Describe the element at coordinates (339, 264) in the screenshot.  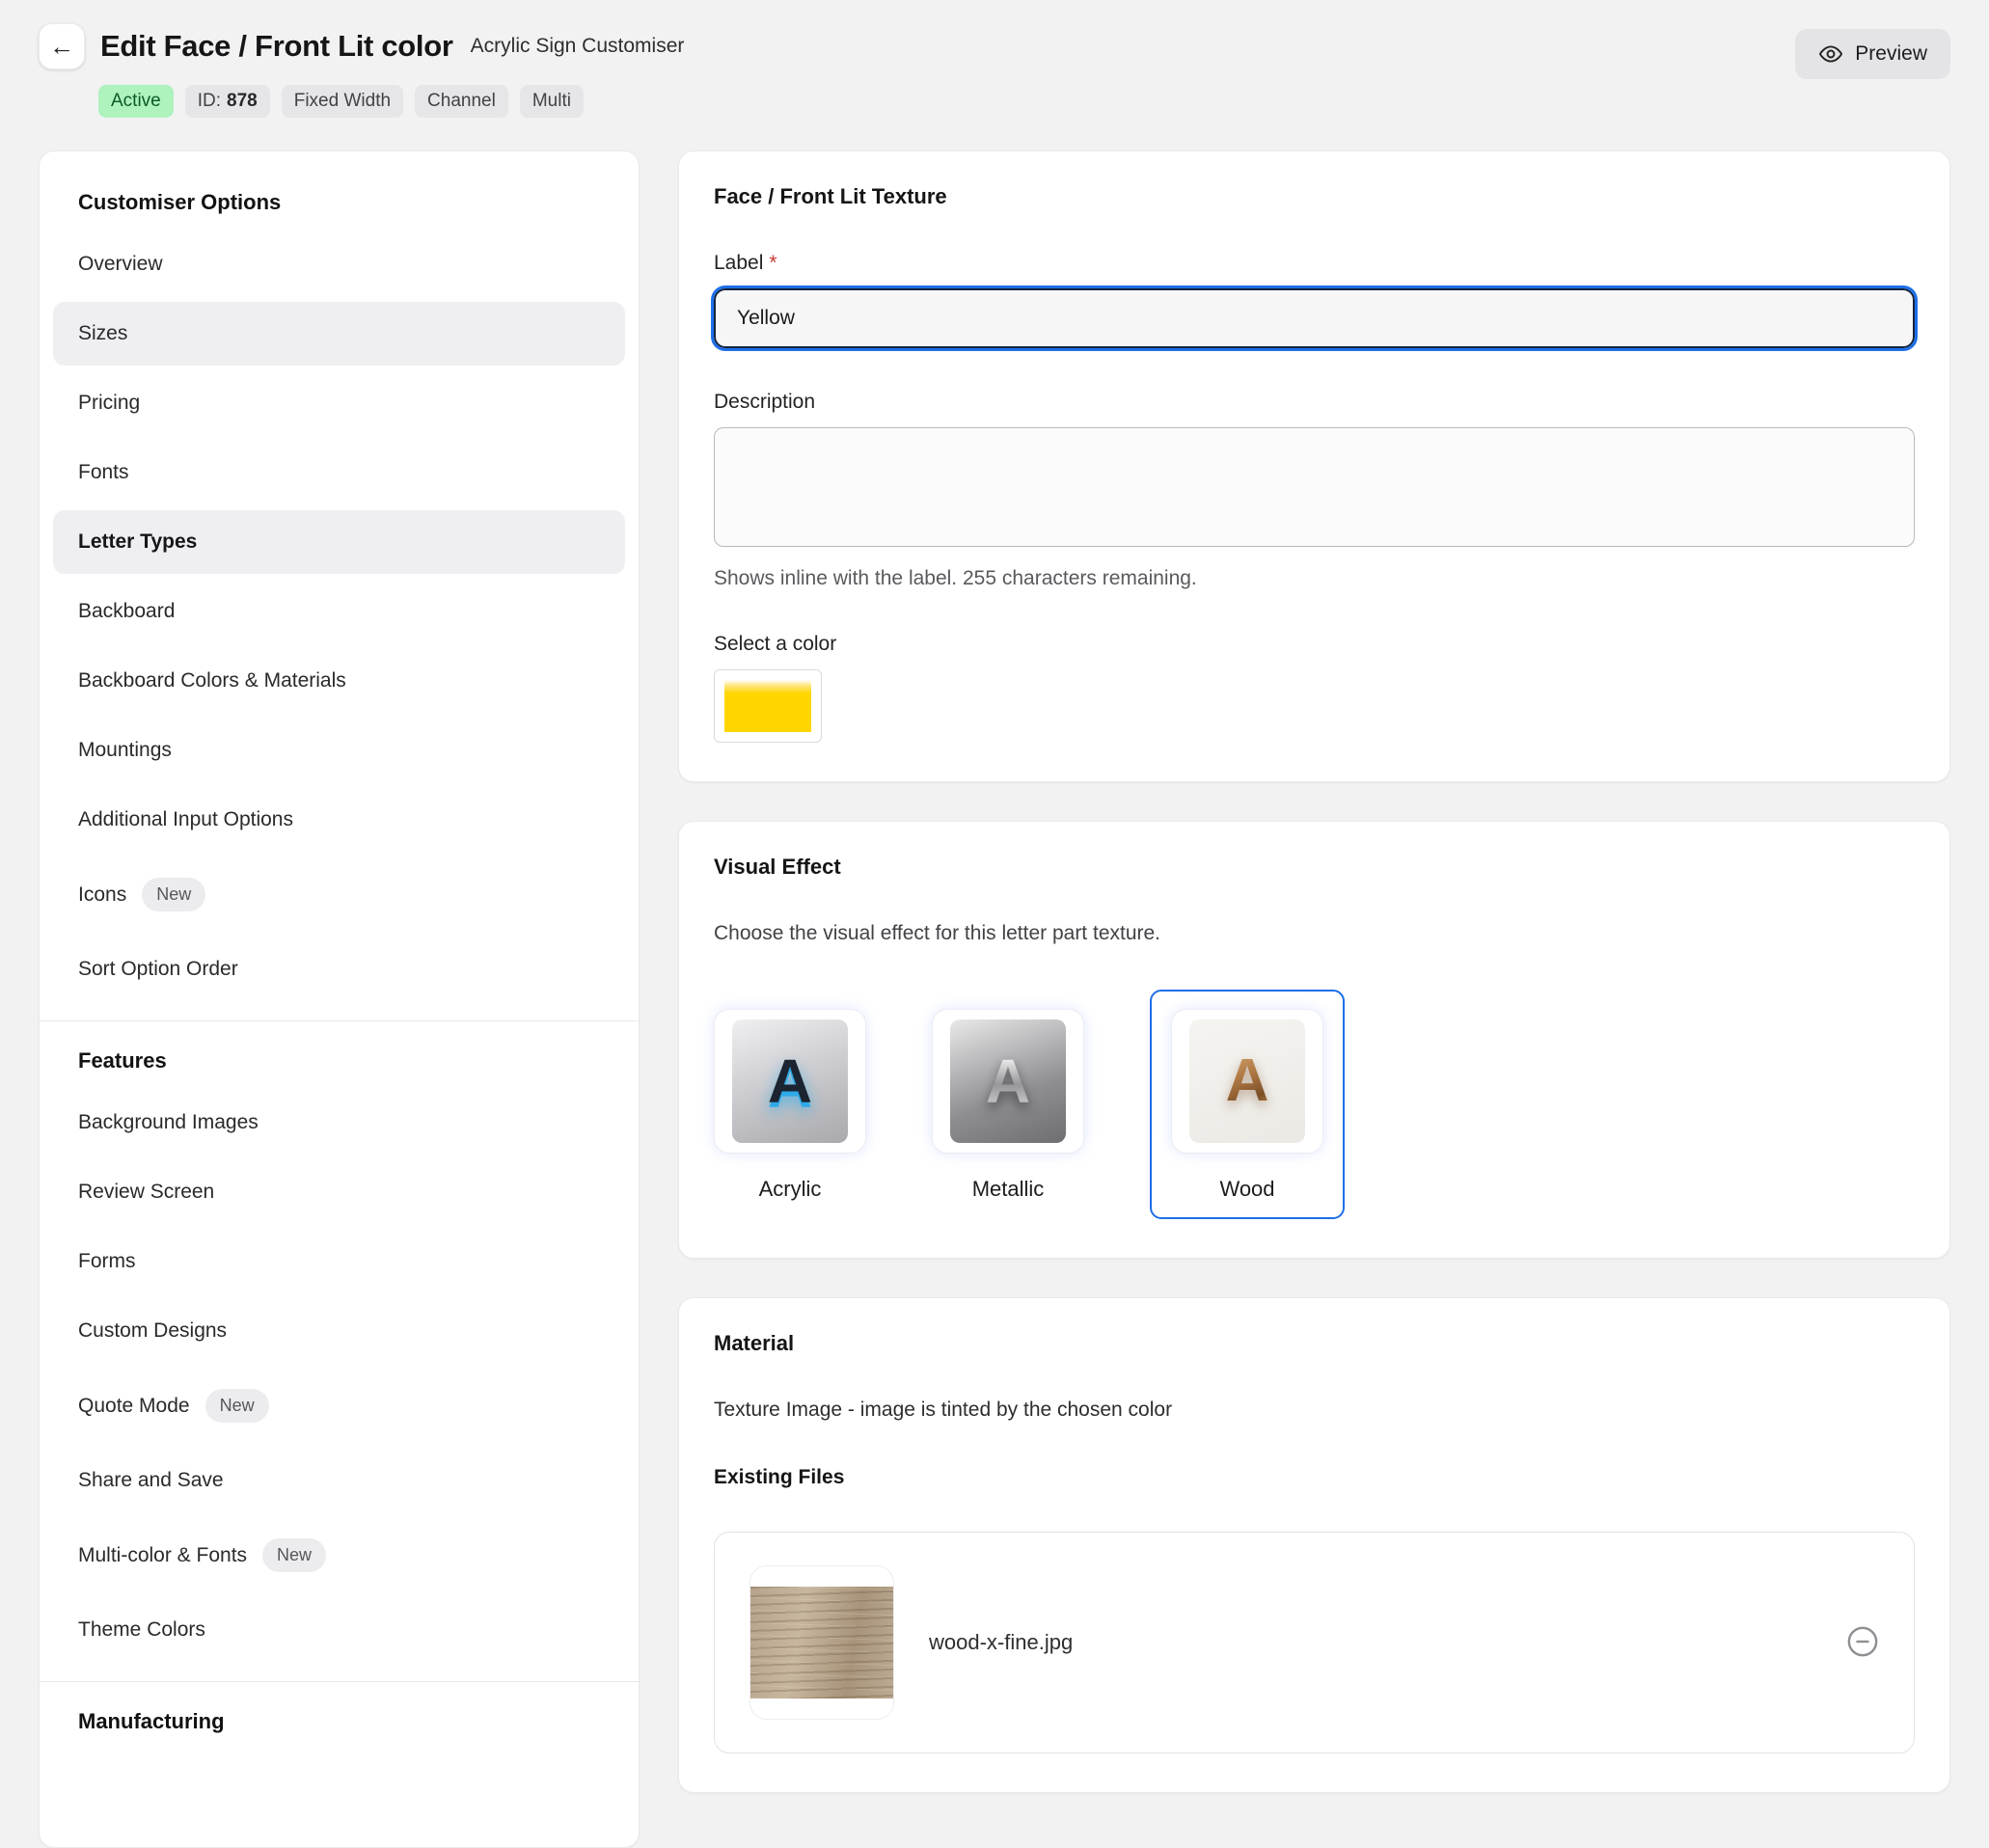
I see `sidebar-item-overview: Overview` at that location.